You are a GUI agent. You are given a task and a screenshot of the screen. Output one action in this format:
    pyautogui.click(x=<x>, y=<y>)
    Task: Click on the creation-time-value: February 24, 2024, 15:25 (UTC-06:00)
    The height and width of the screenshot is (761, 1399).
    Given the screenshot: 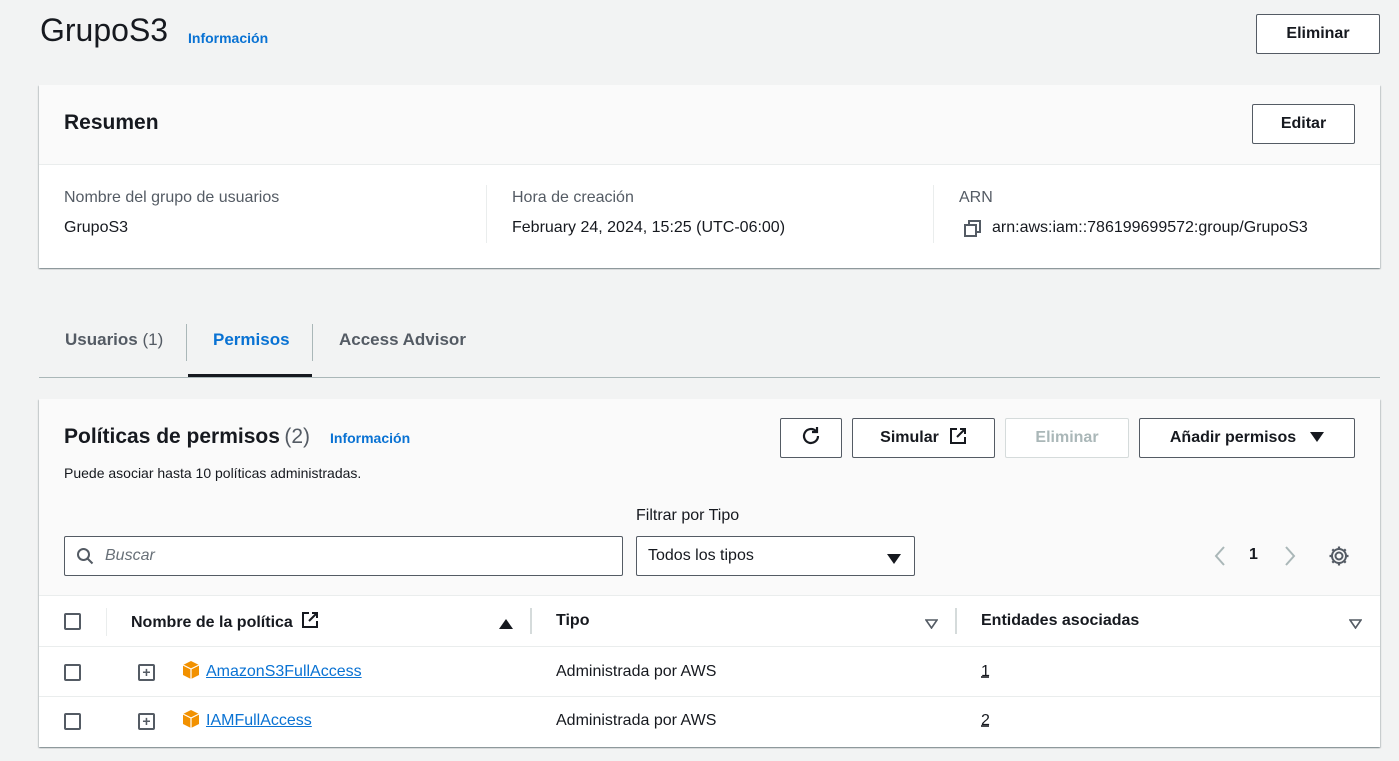 What is the action you would take?
    pyautogui.click(x=649, y=227)
    